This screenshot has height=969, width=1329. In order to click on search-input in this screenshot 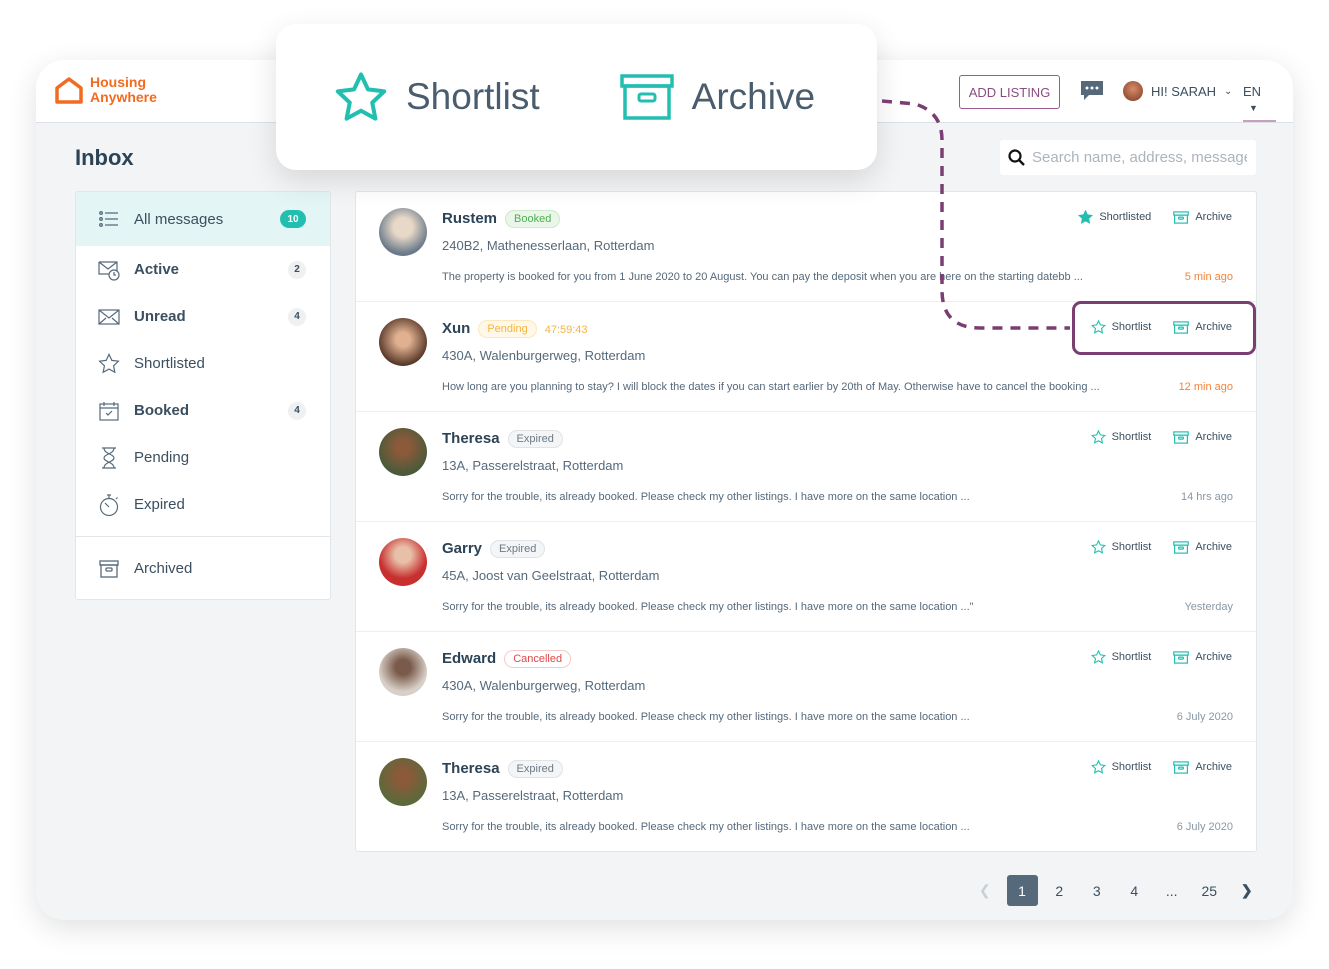, I will do `click(1139, 157)`.